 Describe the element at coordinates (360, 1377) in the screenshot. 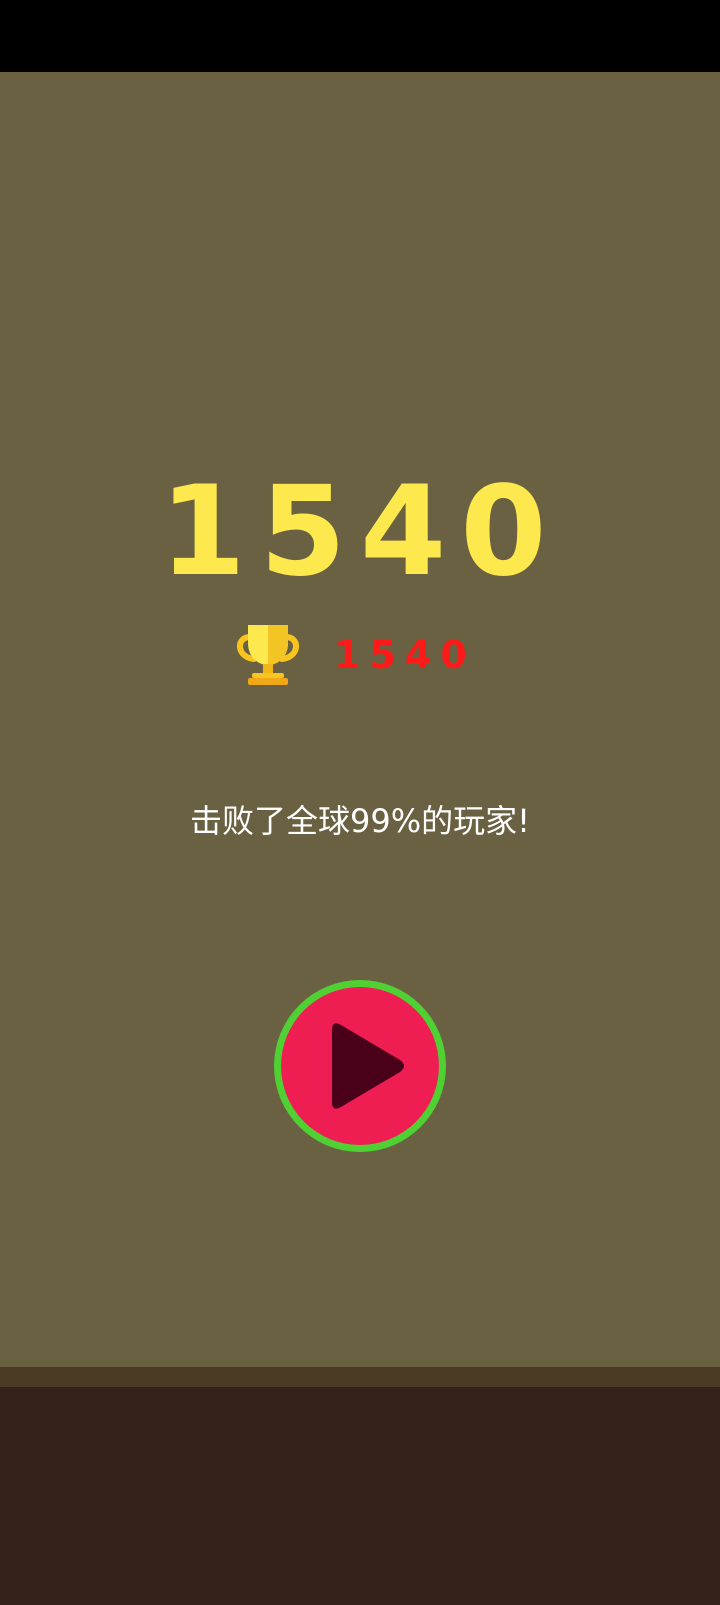

I see `ground-edge` at that location.